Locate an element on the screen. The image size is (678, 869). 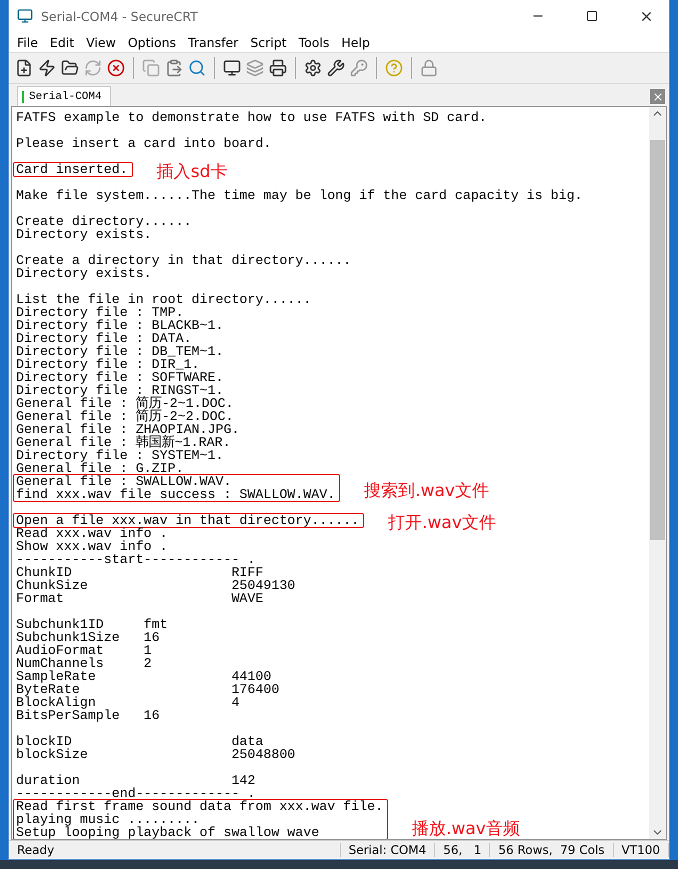
terminal-line: blockSize 25048800 is located at coordinates (156, 754).